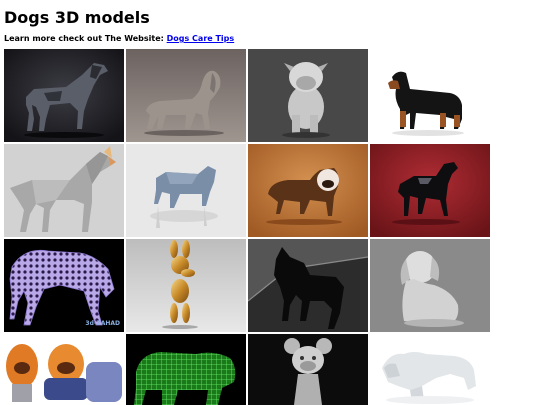 The image size is (540, 405). What do you see at coordinates (430, 190) in the screenshot?
I see `gallery-image-black-dog-on-red` at bounding box center [430, 190].